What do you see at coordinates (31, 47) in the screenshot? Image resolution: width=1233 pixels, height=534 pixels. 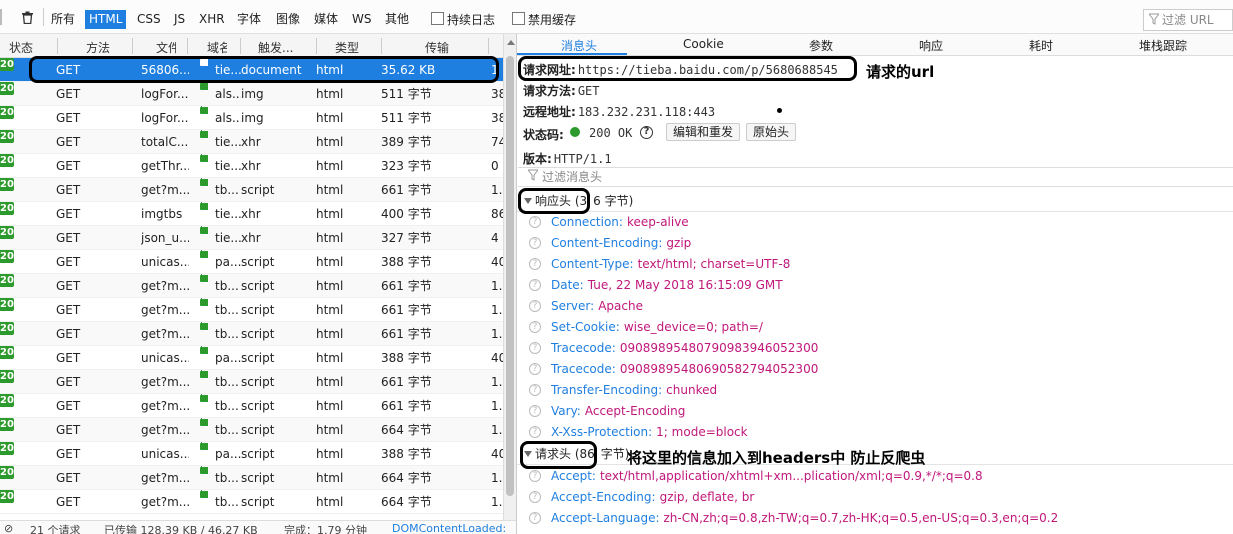 I see `column-status: 状态` at bounding box center [31, 47].